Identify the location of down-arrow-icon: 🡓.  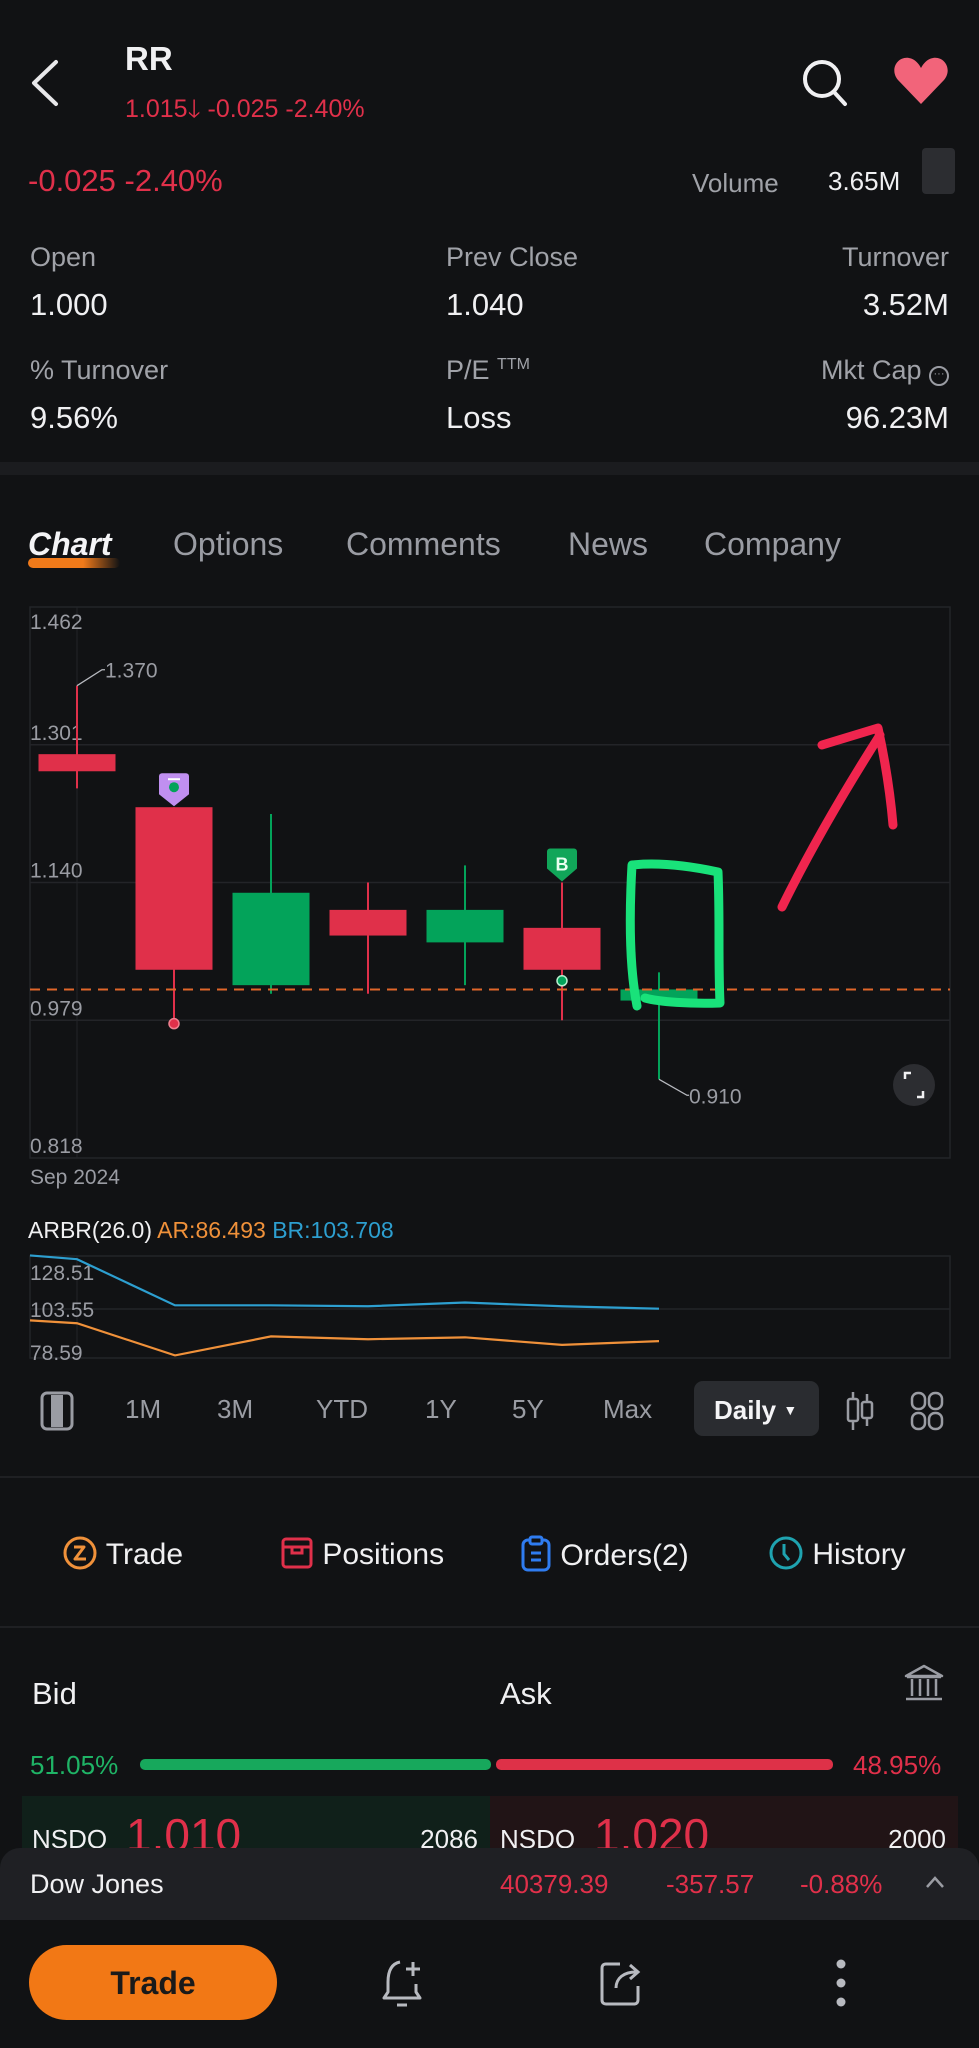
(194, 109).